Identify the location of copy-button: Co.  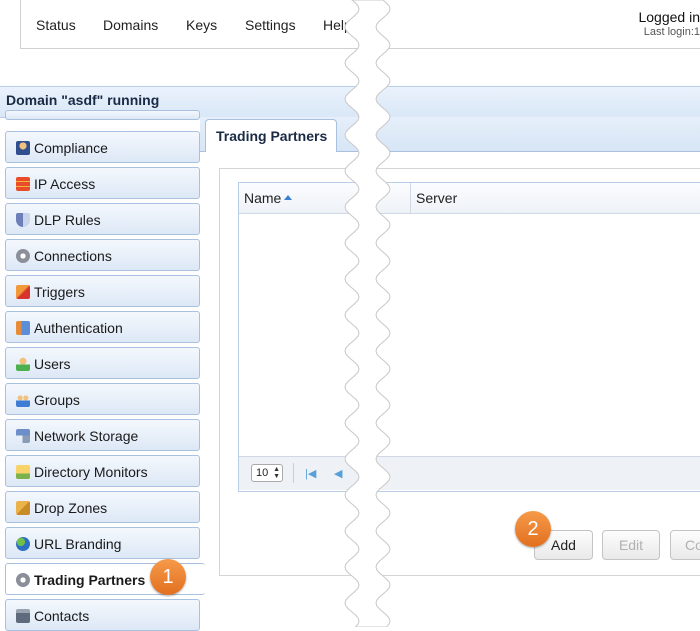
(685, 545).